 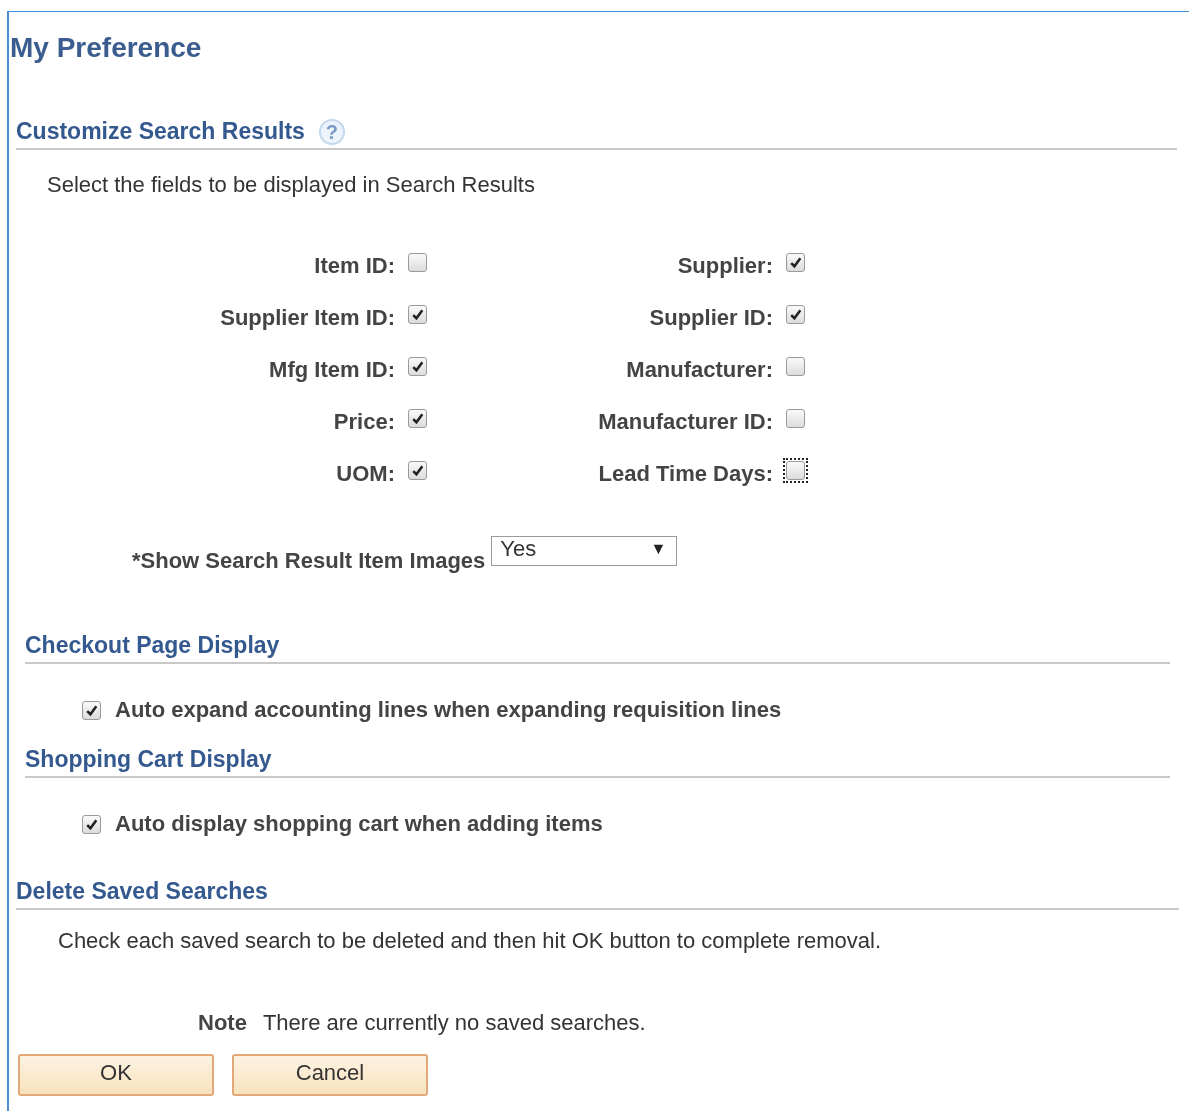 I want to click on note-text: There are currently no saved searches., so click(x=454, y=1023).